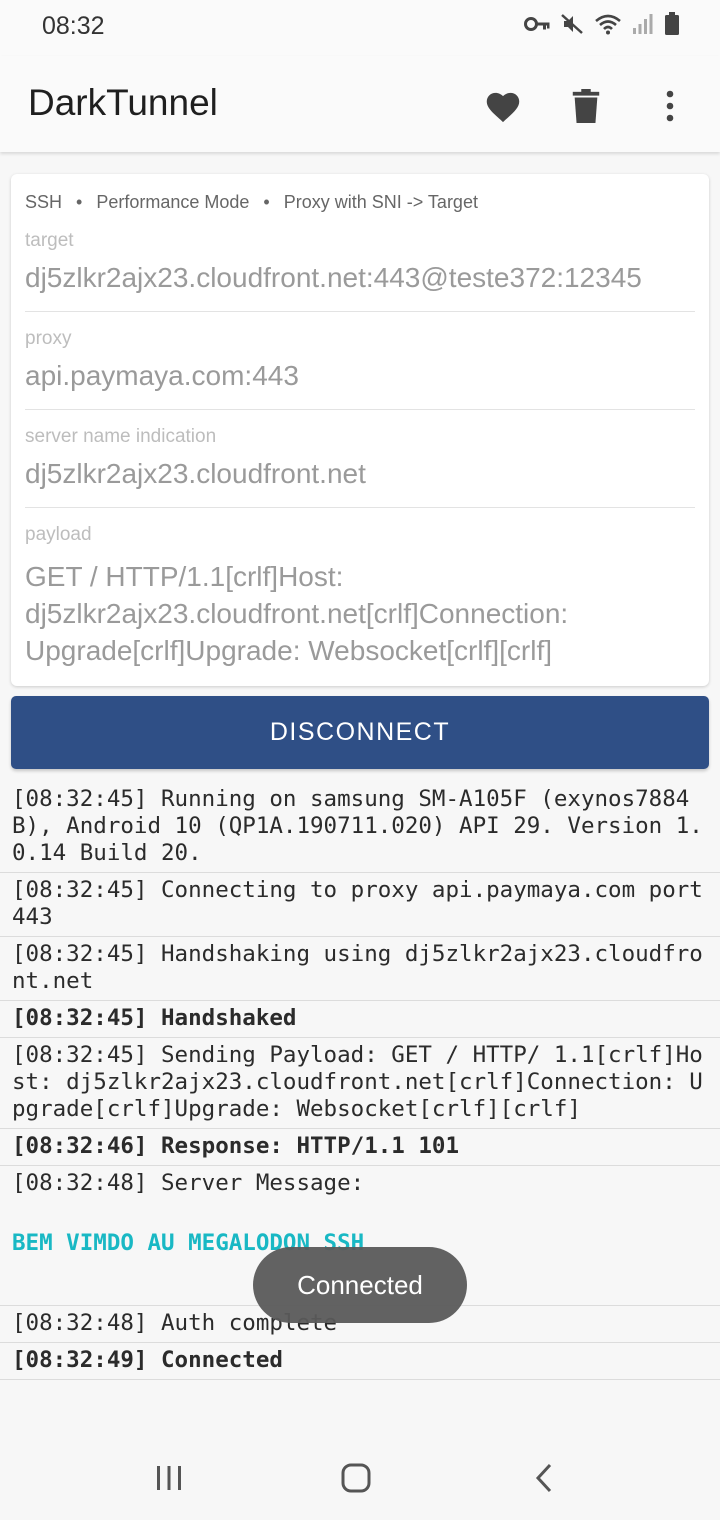 This screenshot has width=720, height=1520. What do you see at coordinates (544, 1478) in the screenshot?
I see `back-icon` at bounding box center [544, 1478].